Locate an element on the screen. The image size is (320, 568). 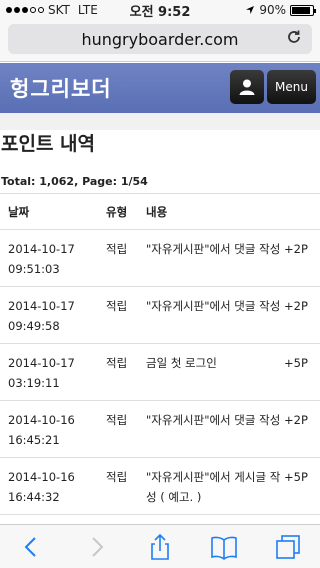
share-button is located at coordinates (160, 547).